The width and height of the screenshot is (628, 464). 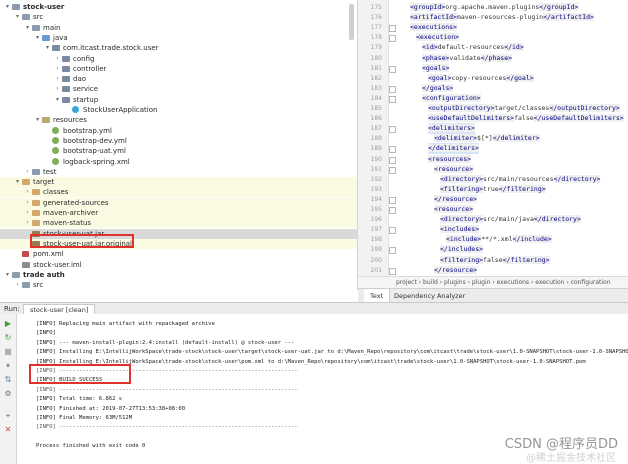 What do you see at coordinates (178, 38) in the screenshot?
I see `tree-row: ▾ java` at bounding box center [178, 38].